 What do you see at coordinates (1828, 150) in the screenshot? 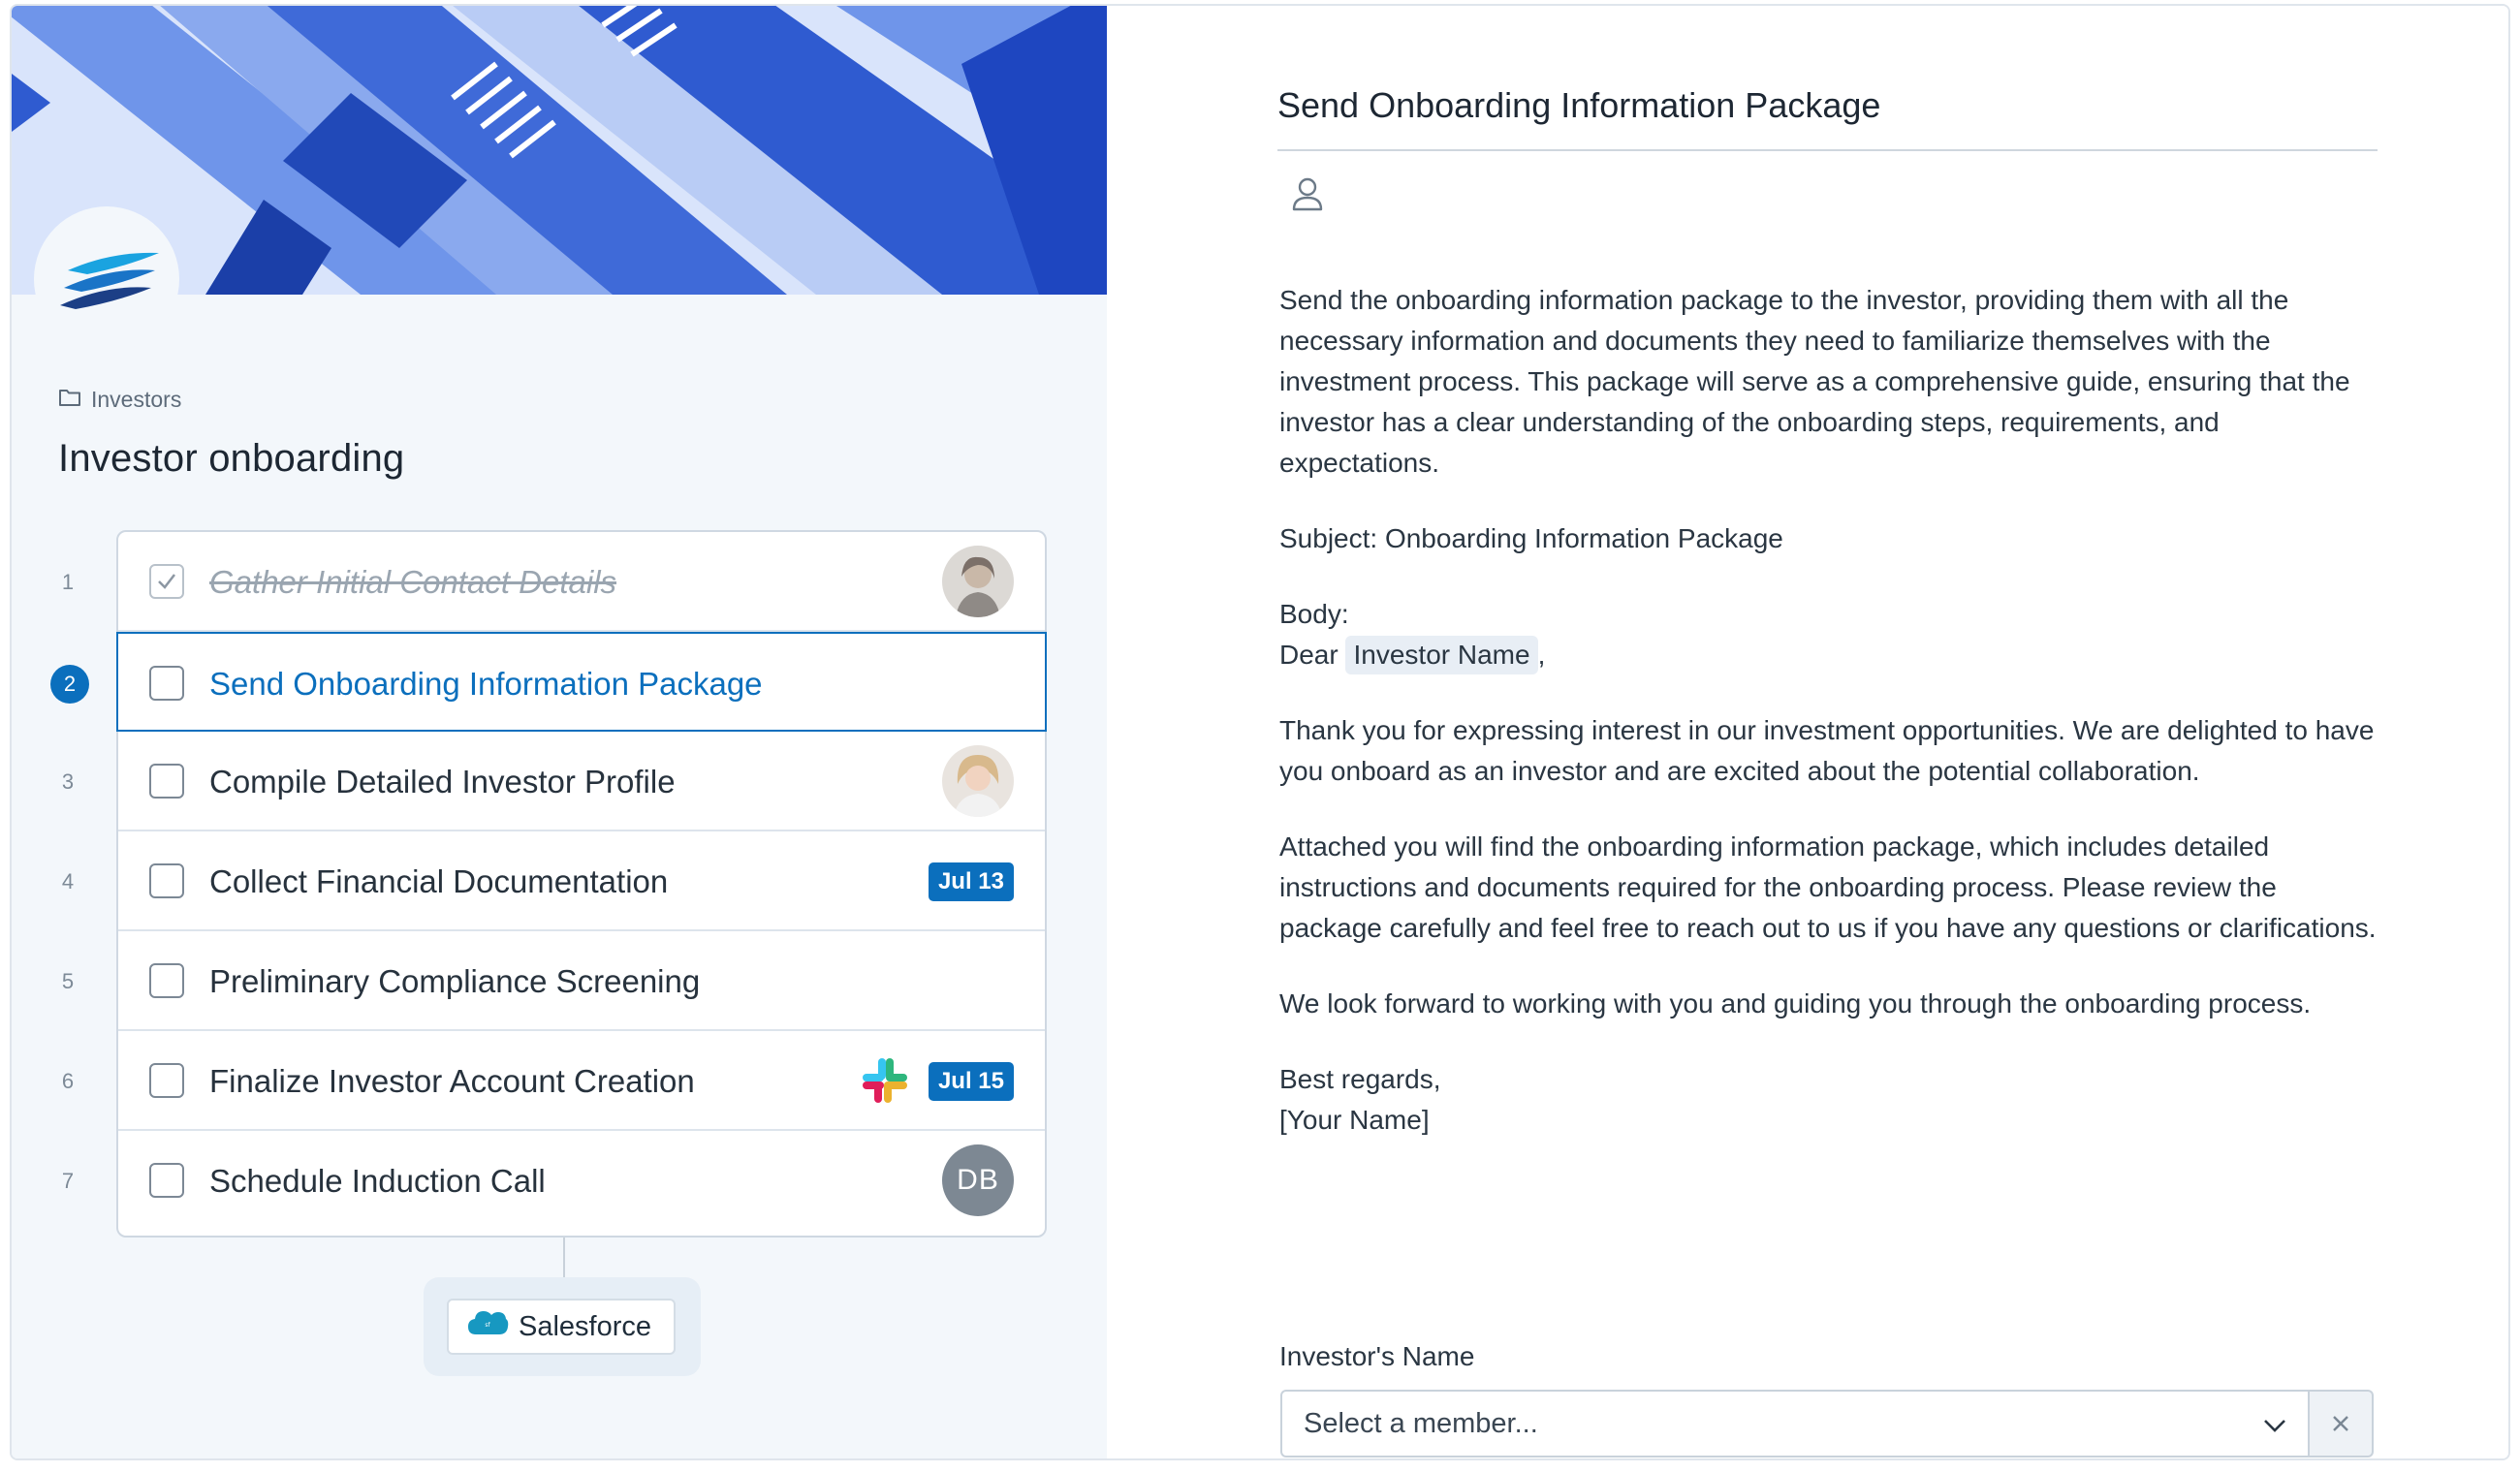
I see `title-divider` at bounding box center [1828, 150].